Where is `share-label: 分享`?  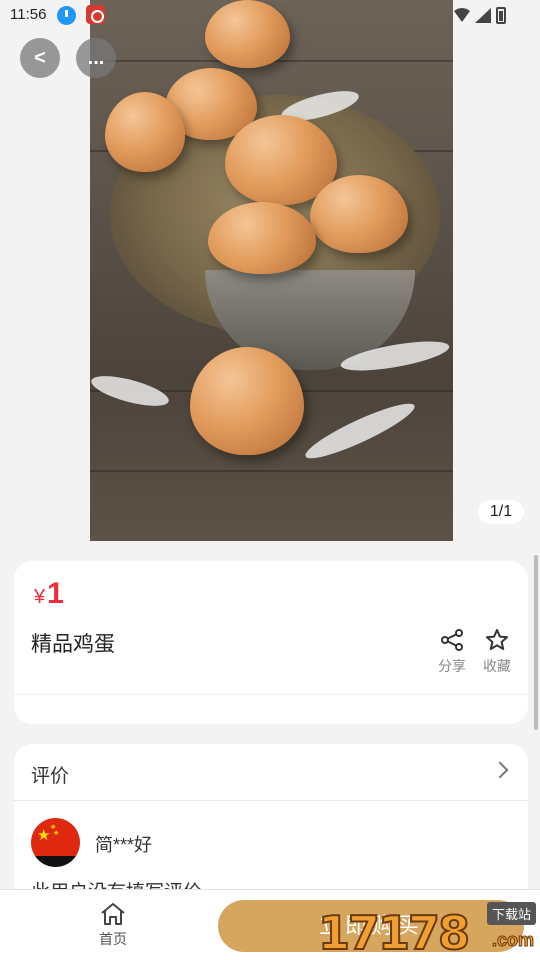 share-label: 分享 is located at coordinates (452, 666).